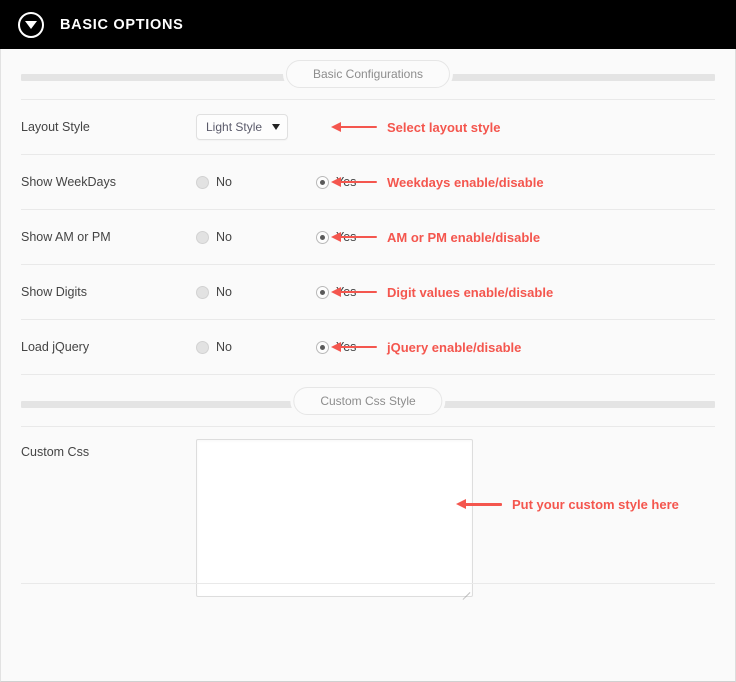 This screenshot has height=682, width=736. What do you see at coordinates (237, 182) in the screenshot?
I see `radio-show-weekdays-no: No` at bounding box center [237, 182].